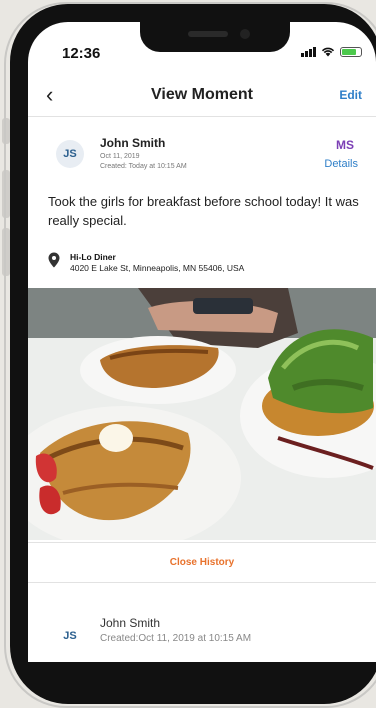  I want to click on page-title: View Moment, so click(202, 94).